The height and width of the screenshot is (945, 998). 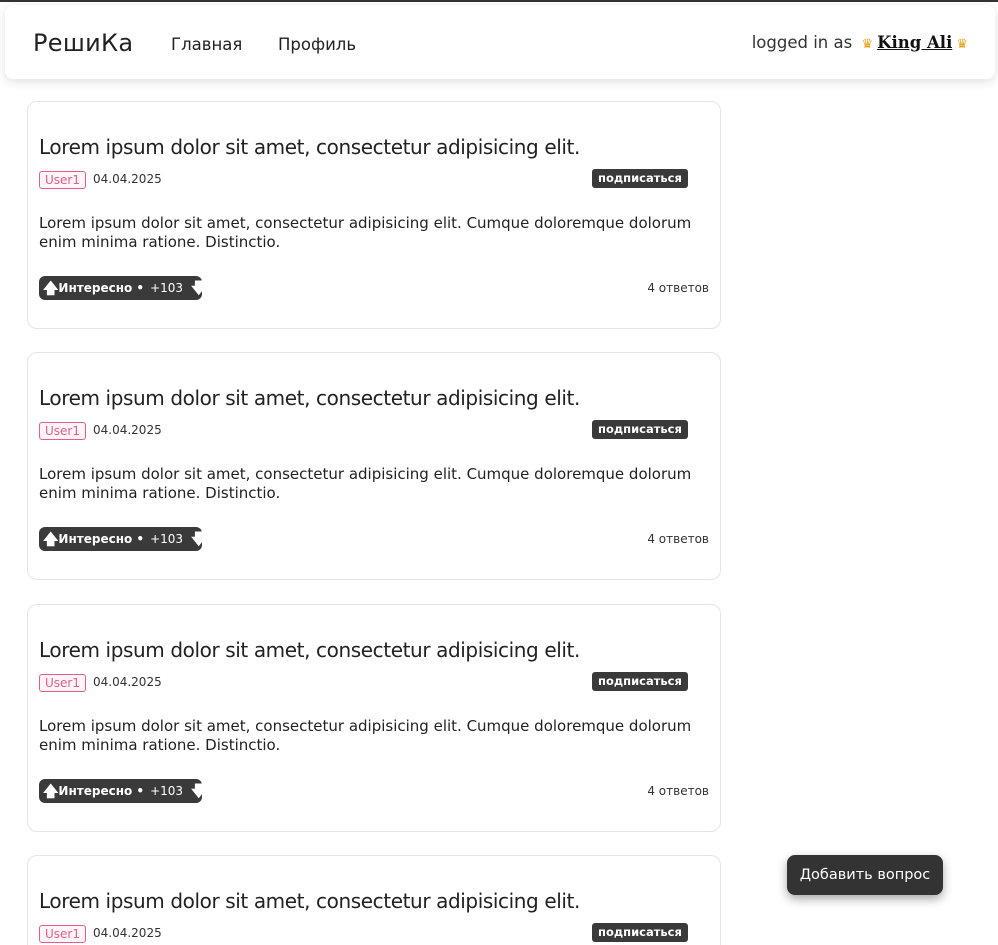 I want to click on add-question-button: Добавить вопрос, so click(x=865, y=875).